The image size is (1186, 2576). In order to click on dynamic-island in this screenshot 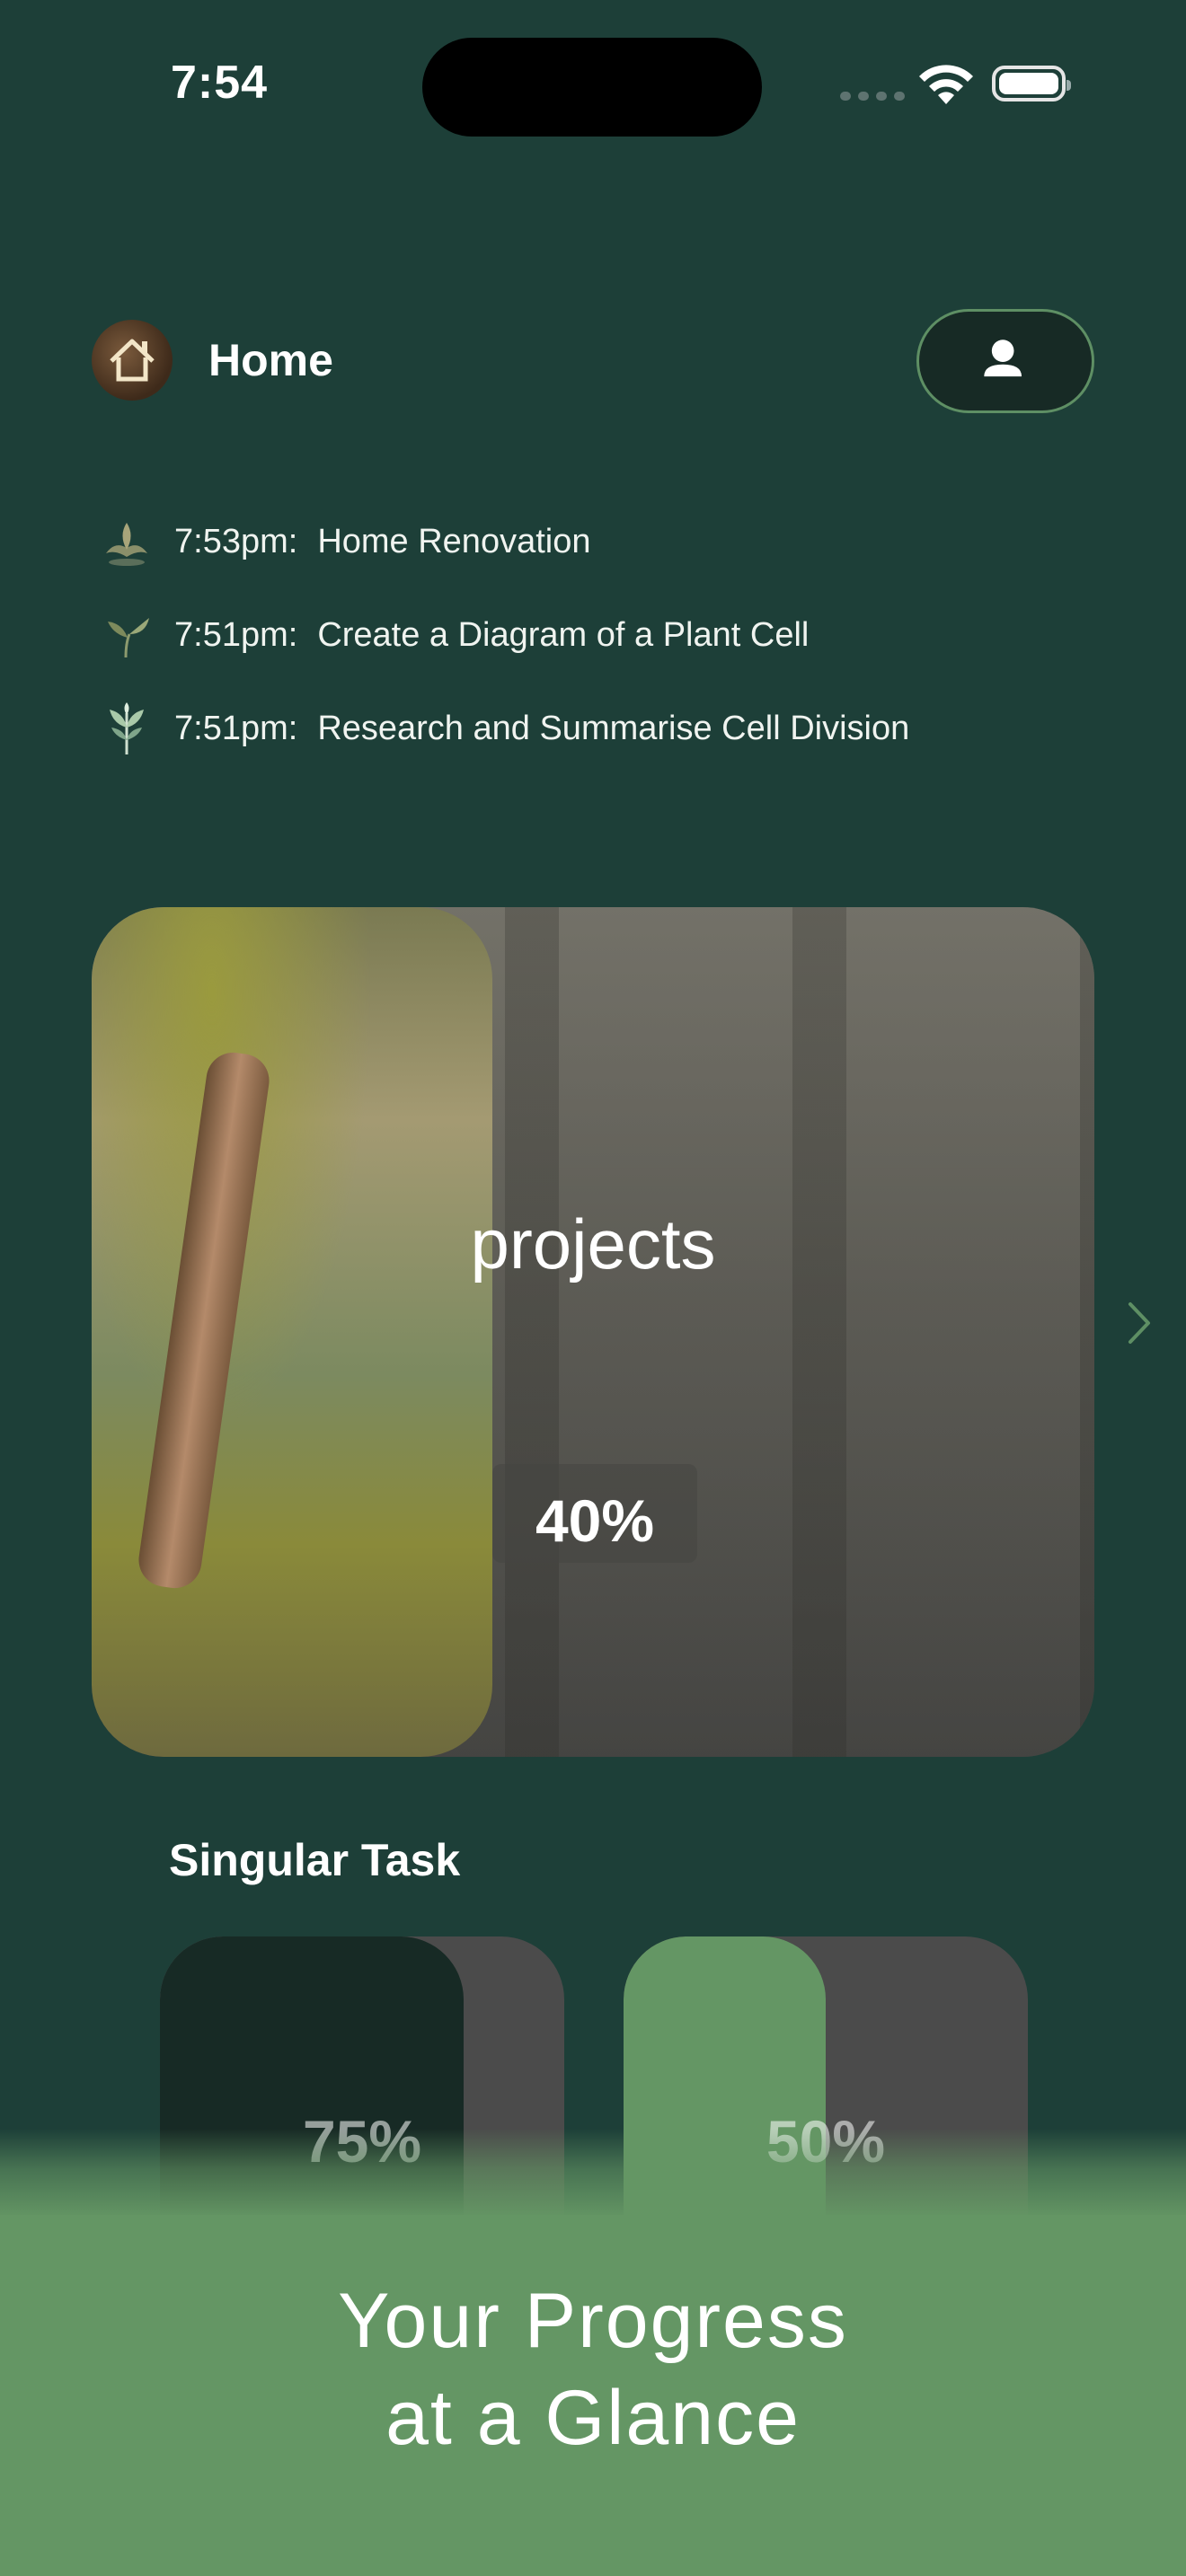, I will do `click(592, 87)`.